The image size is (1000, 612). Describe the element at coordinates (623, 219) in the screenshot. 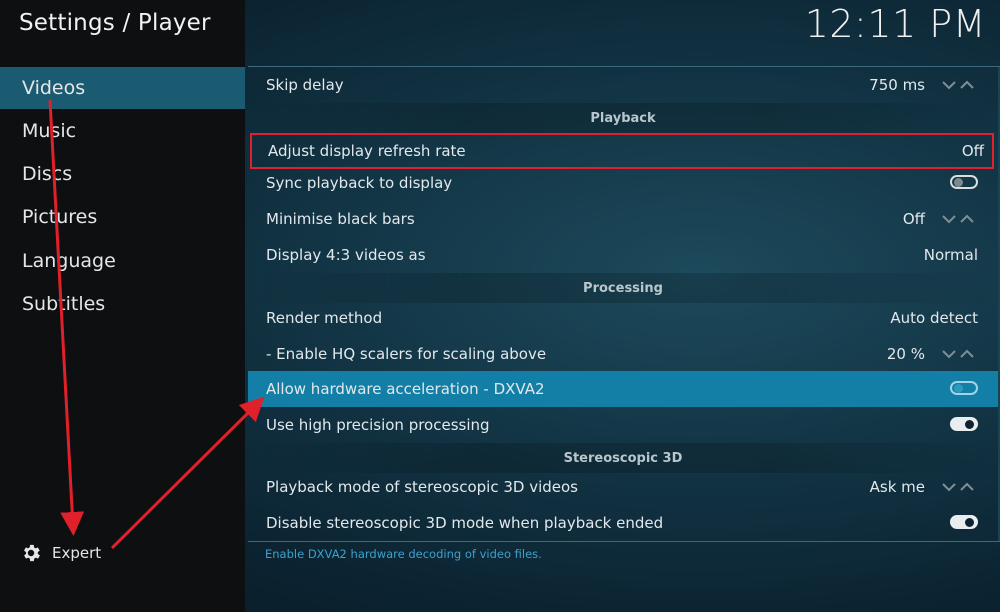

I see `setting-minimise-black-bars: Minimise black bars Off` at that location.